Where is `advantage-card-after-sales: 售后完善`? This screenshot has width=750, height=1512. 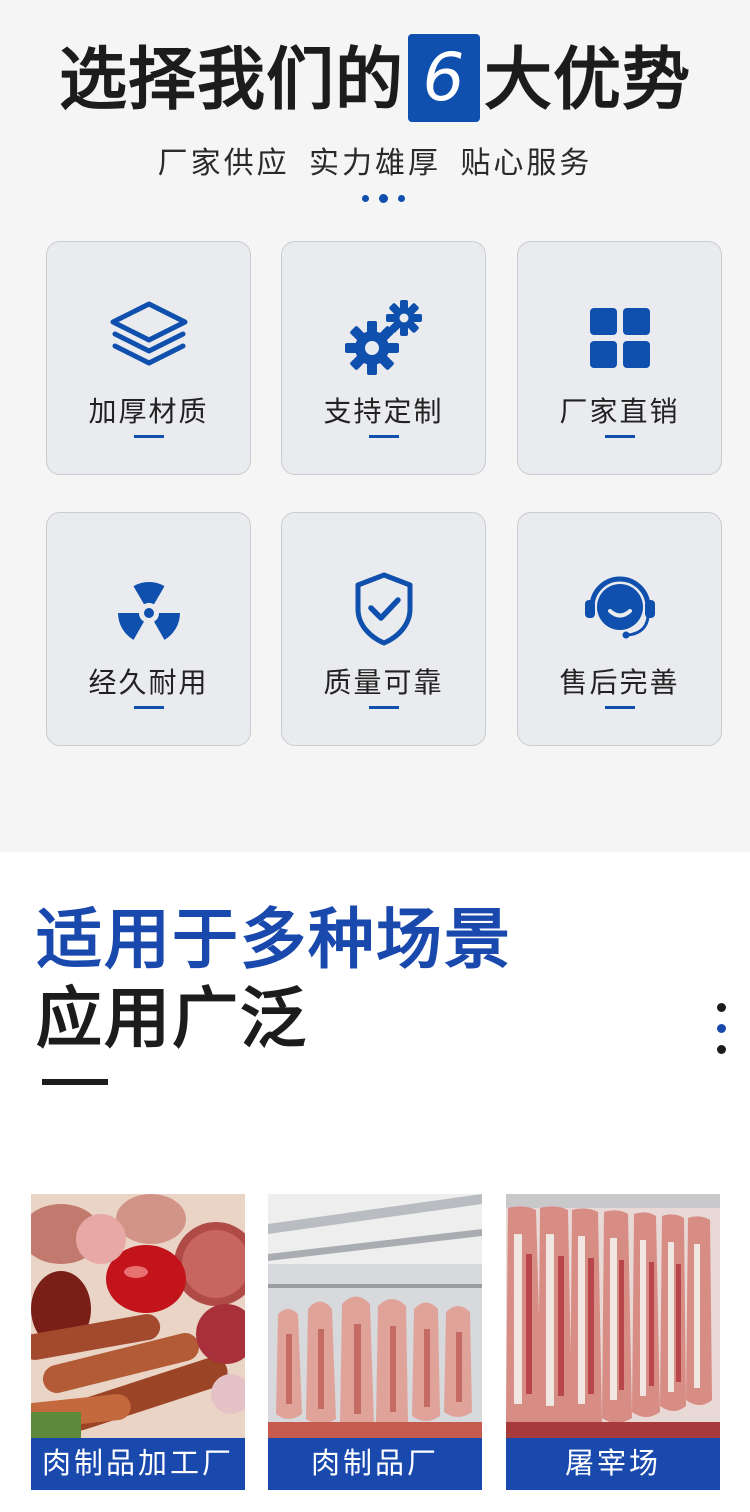
advantage-card-after-sales: 售后完善 is located at coordinates (619, 629).